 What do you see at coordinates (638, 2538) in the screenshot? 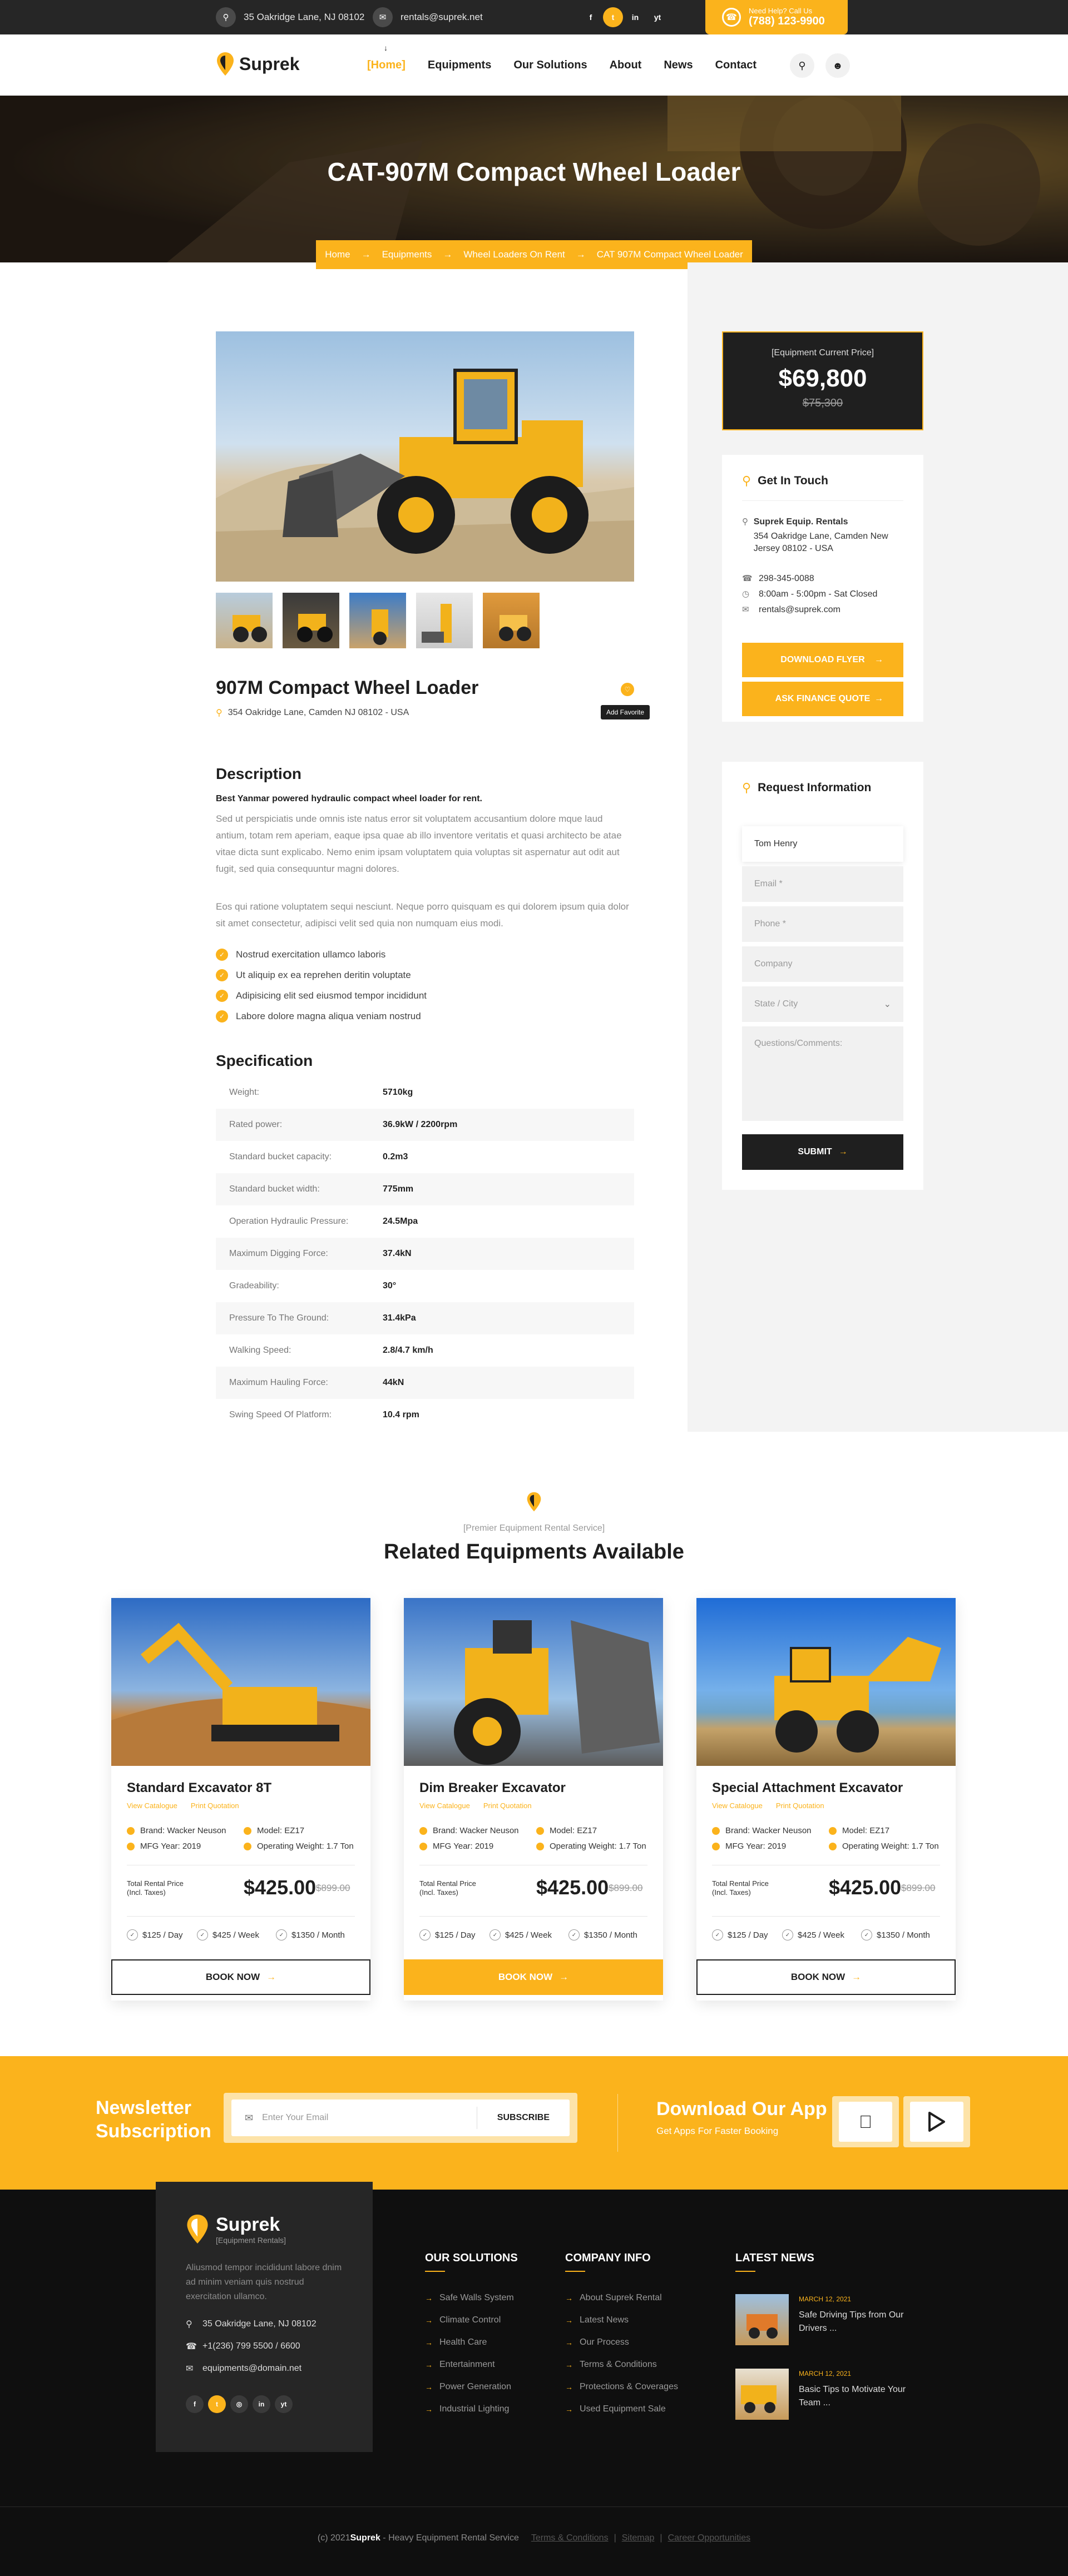
I see `sitemap-link: Sitemap` at bounding box center [638, 2538].